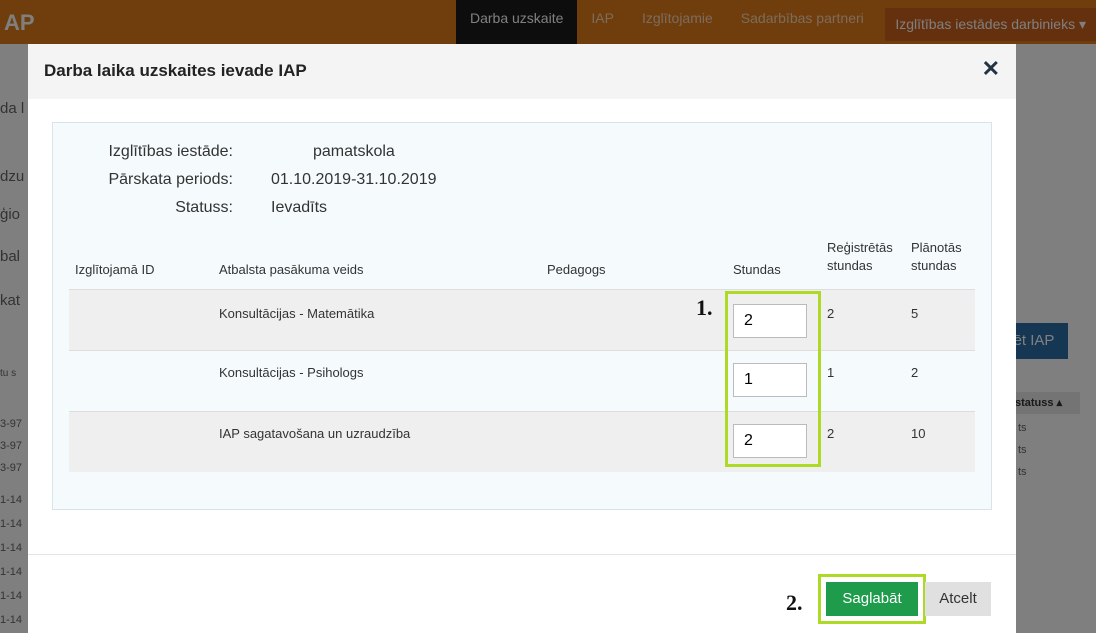 The image size is (1096, 633). Describe the element at coordinates (522, 554) in the screenshot. I see `footer-divider` at that location.